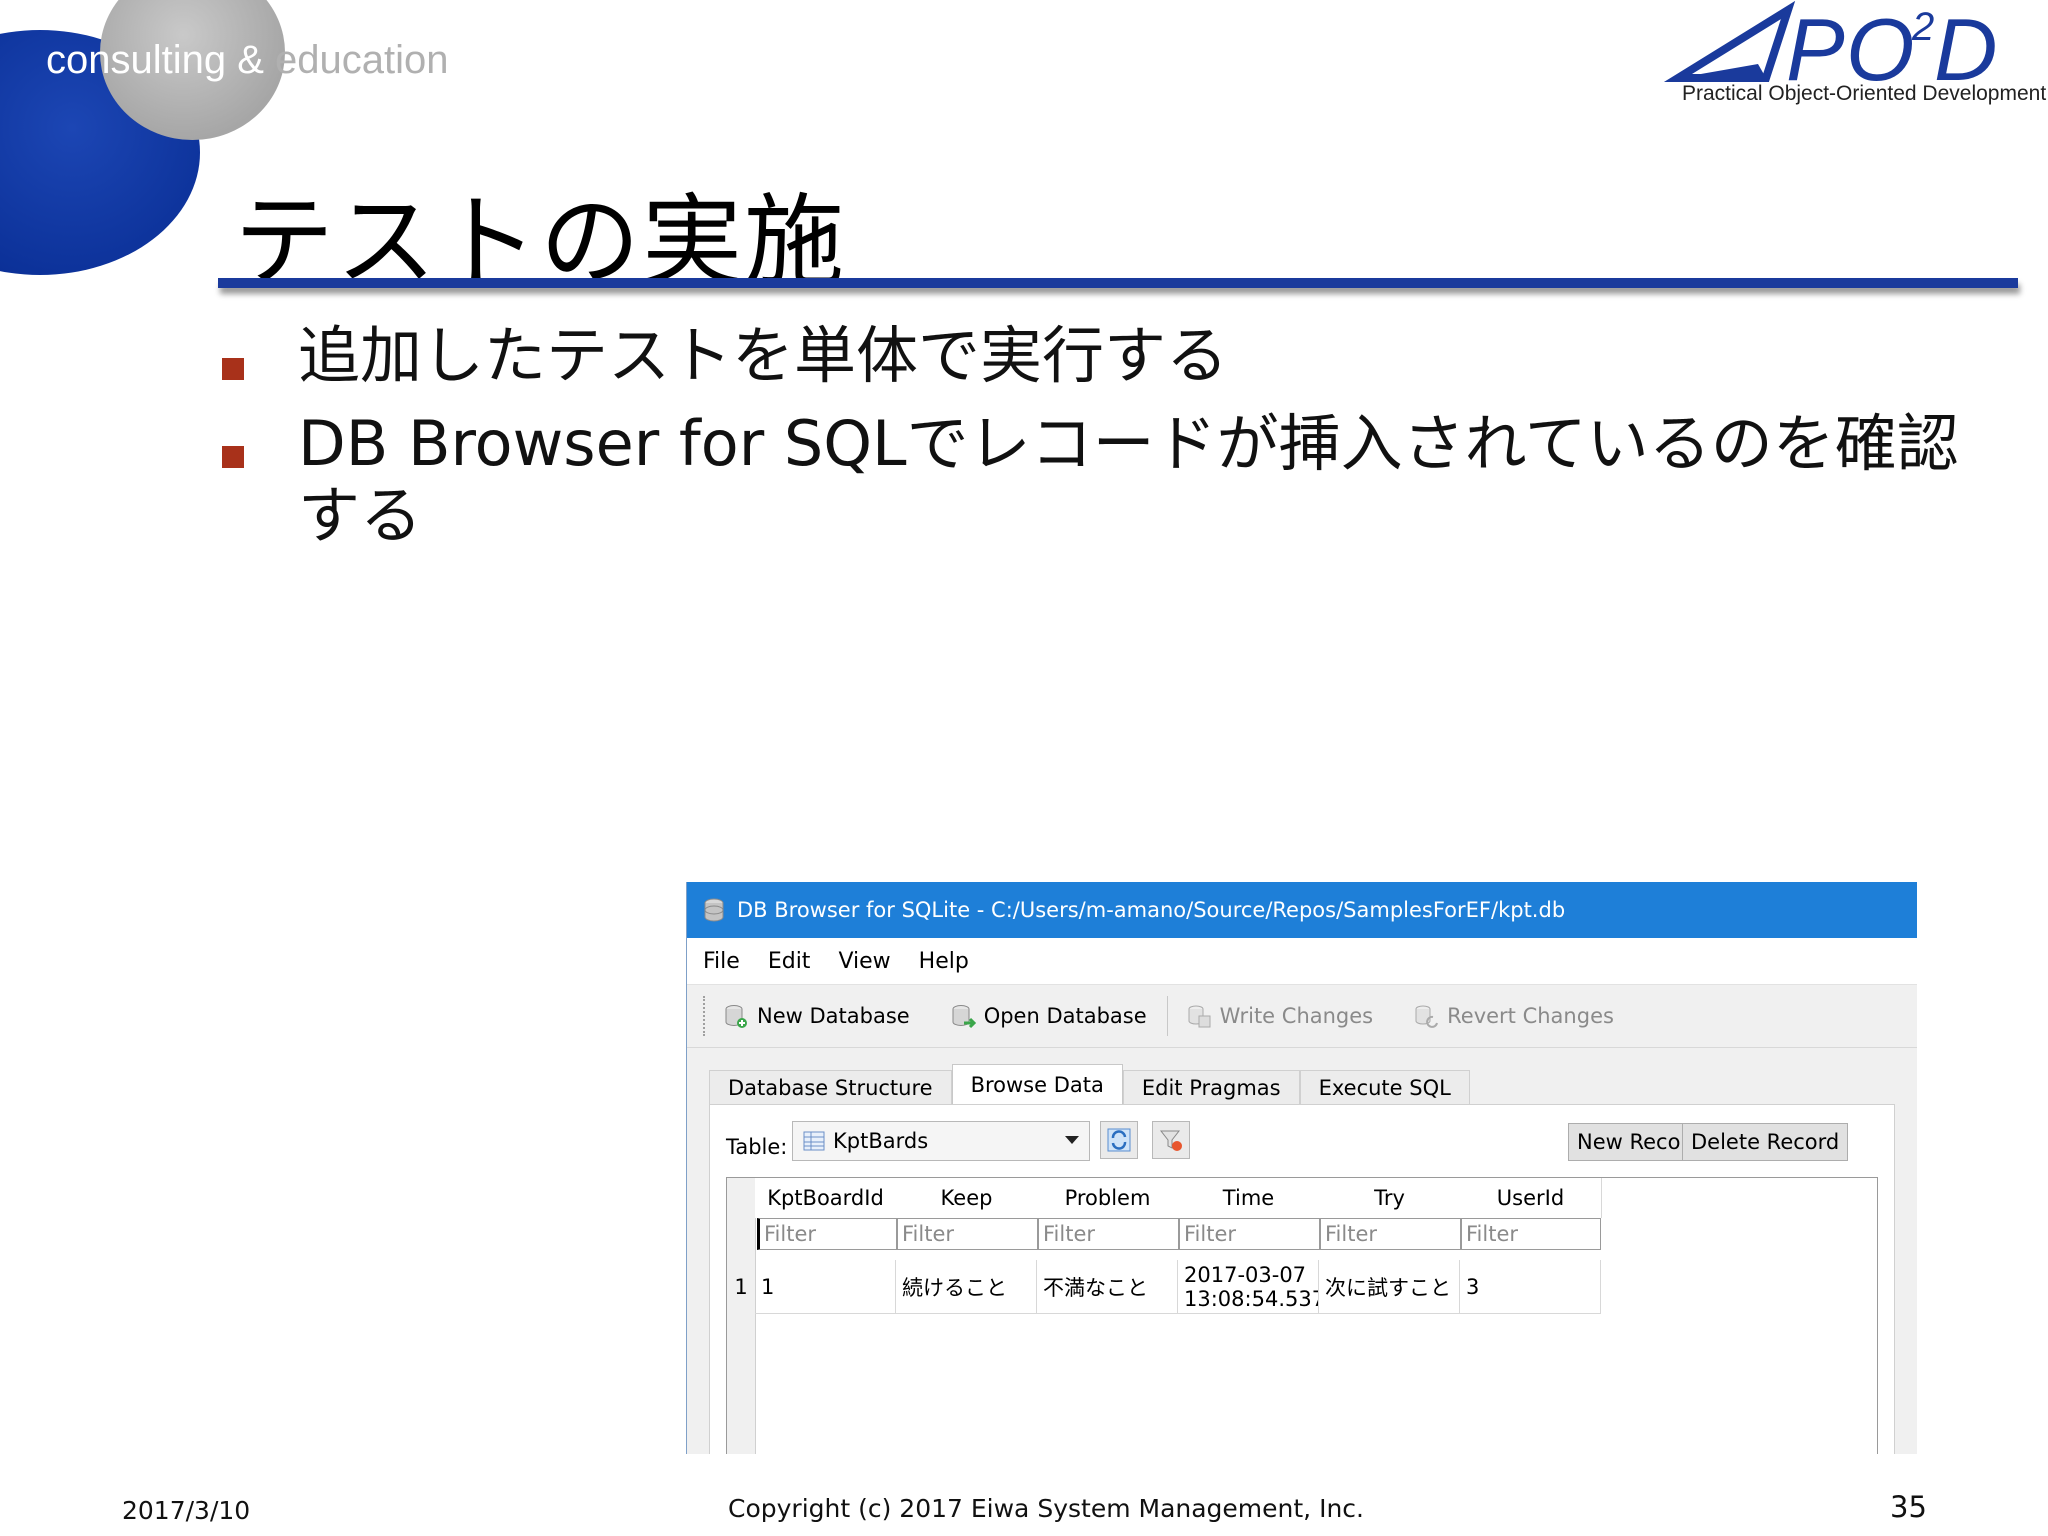 The width and height of the screenshot is (2048, 1536). Describe the element at coordinates (356, 60) in the screenshot. I see `brand-tagline-part2: education` at that location.